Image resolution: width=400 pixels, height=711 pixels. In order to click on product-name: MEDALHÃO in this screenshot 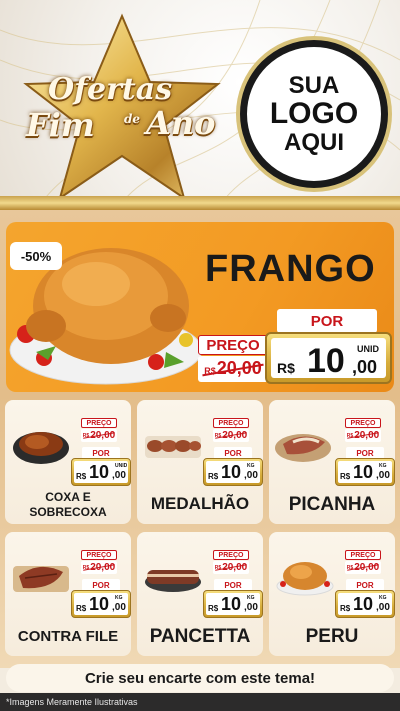, I will do `click(200, 503)`.